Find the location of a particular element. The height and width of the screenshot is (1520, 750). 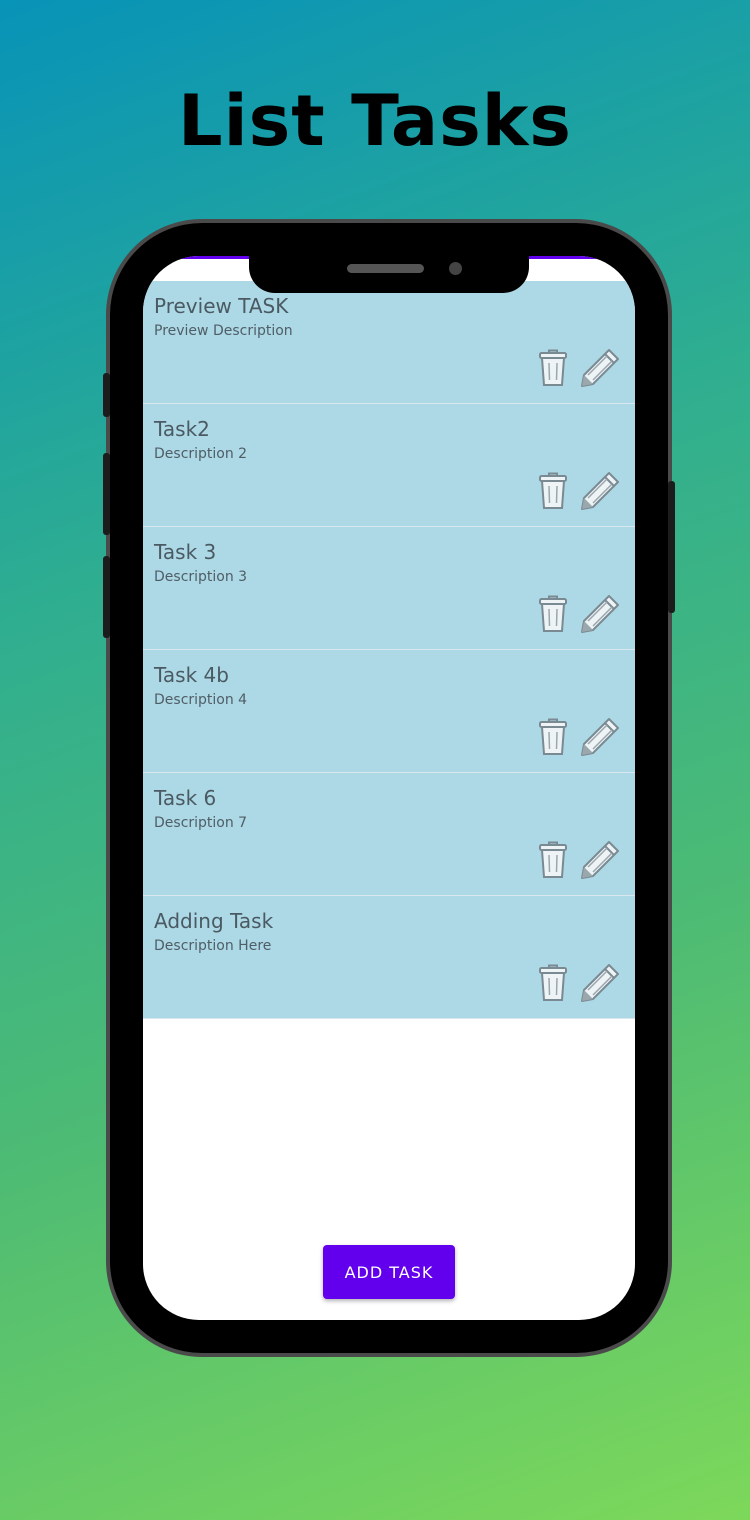

list-item: Task 3 Description 3 is located at coordinates (389, 588).